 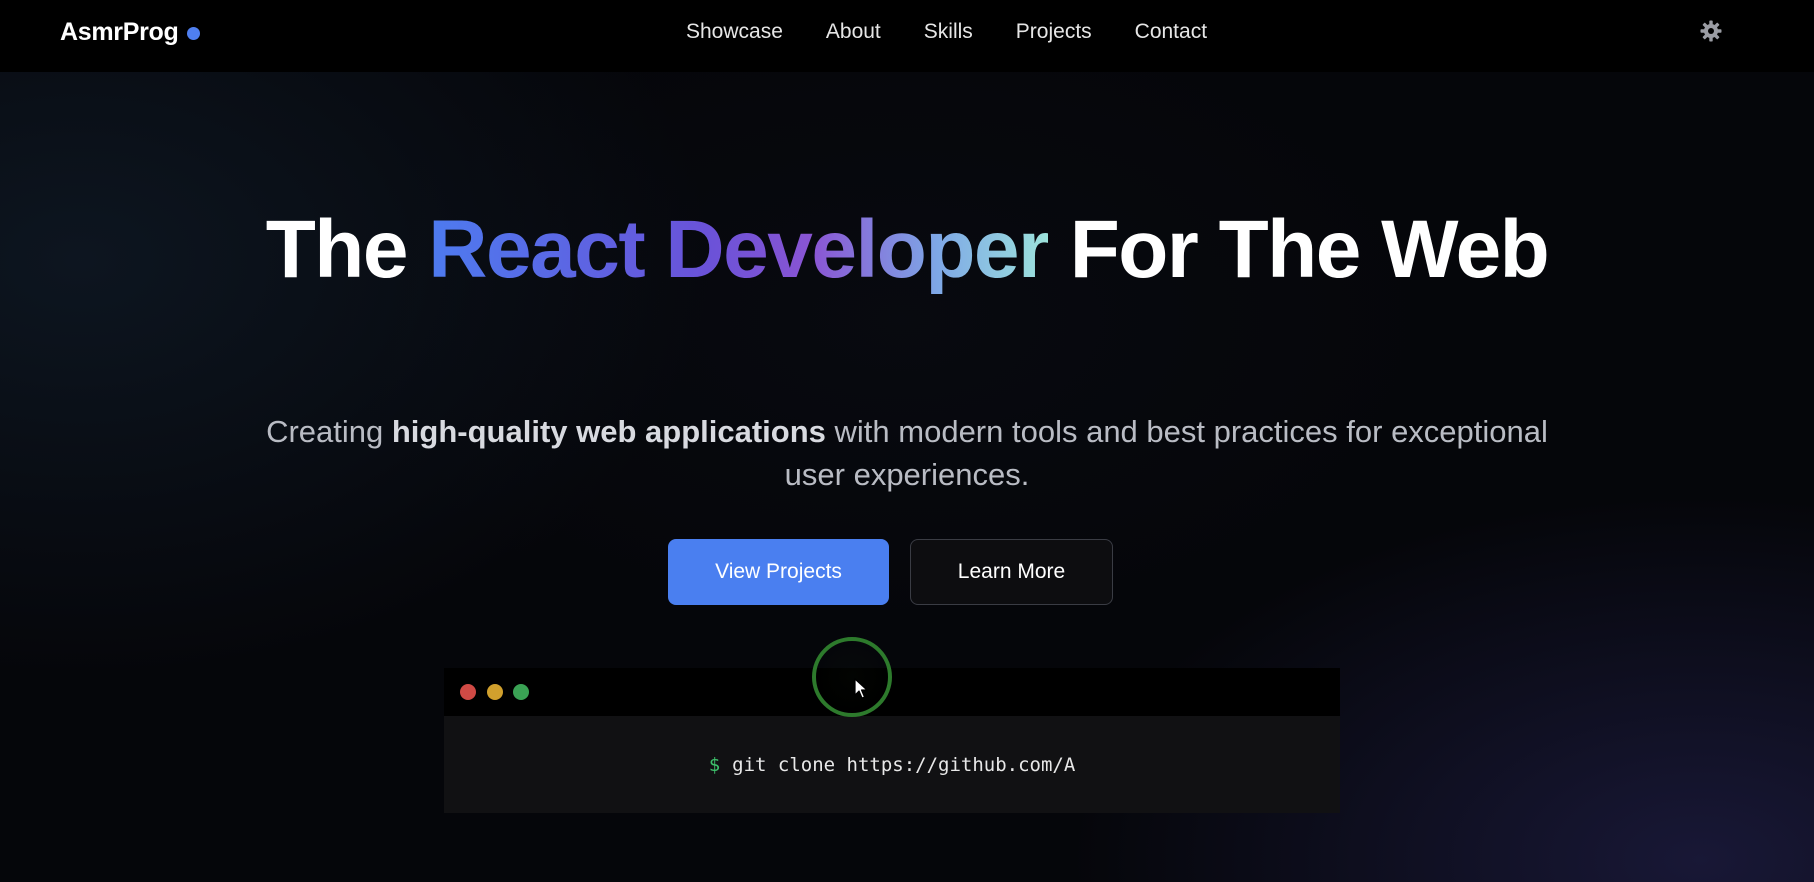 I want to click on nav-link-about: About, so click(x=853, y=32).